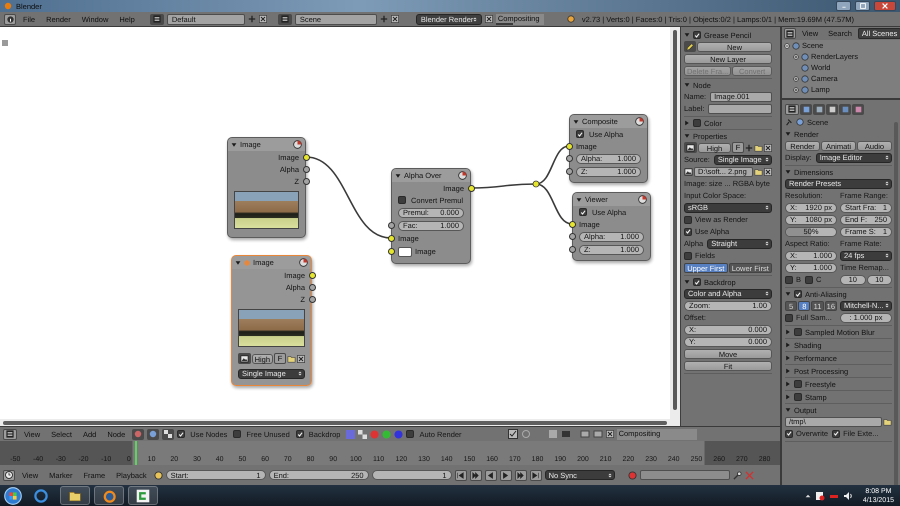 This screenshot has width=900, height=506. Describe the element at coordinates (351, 434) in the screenshot. I see `channel-color-alpha-icon` at that location.